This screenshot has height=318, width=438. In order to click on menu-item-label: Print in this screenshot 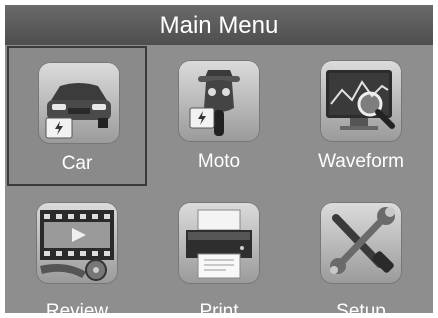, I will do `click(219, 307)`.